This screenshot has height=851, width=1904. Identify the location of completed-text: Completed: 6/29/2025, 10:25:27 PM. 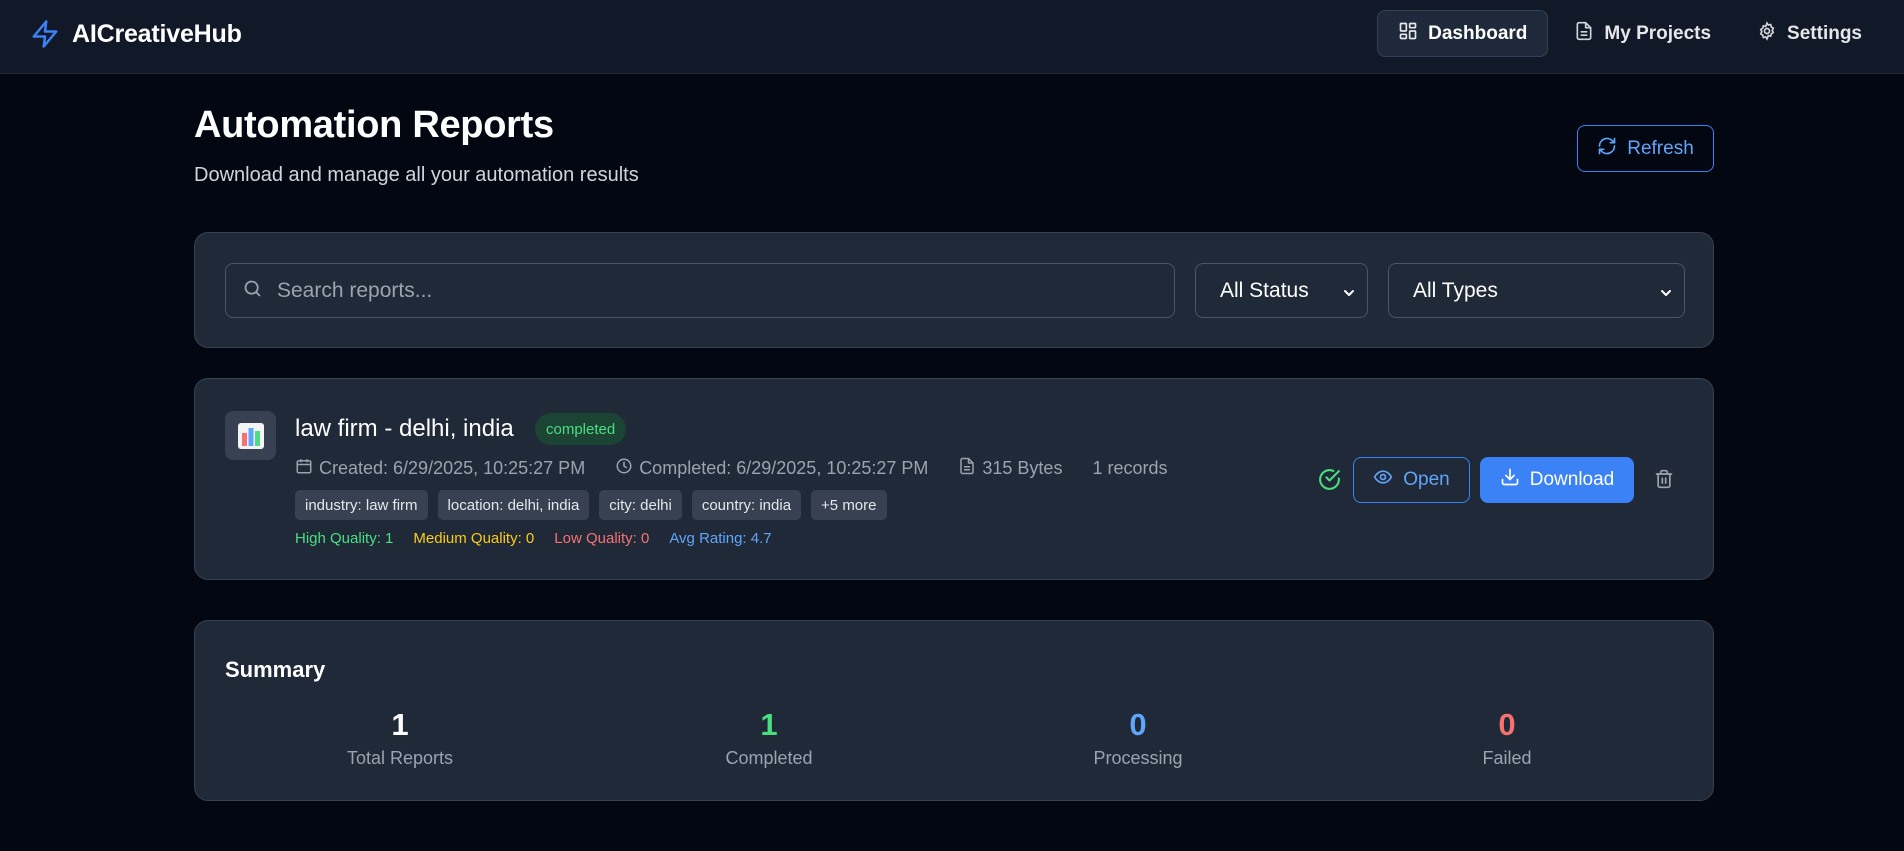
(784, 468).